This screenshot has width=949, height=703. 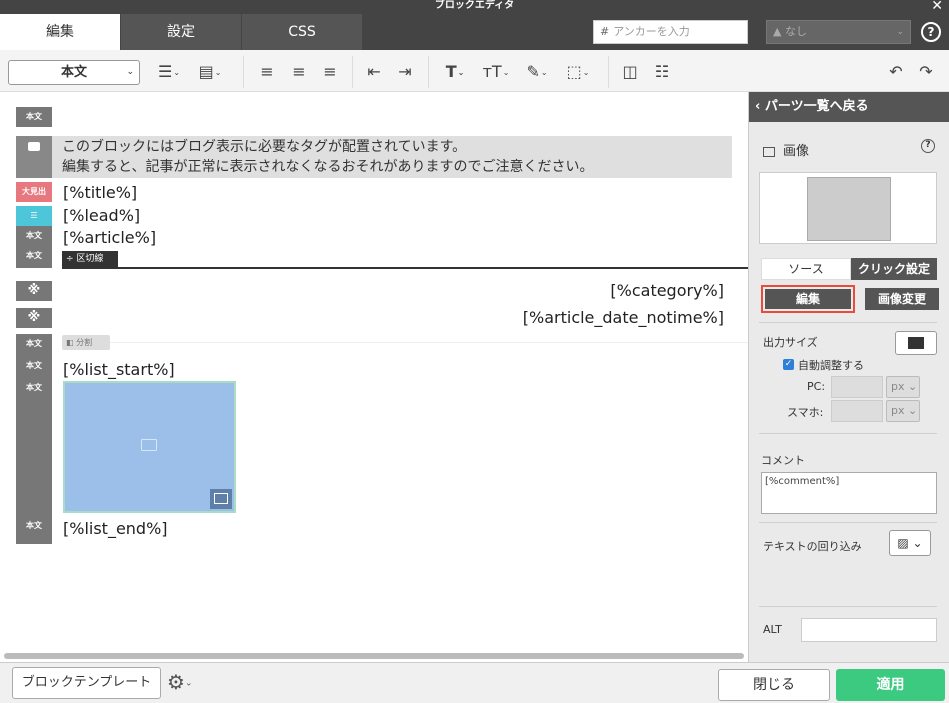 I want to click on auto-adjust-checkbox: ✓, so click(x=788, y=364).